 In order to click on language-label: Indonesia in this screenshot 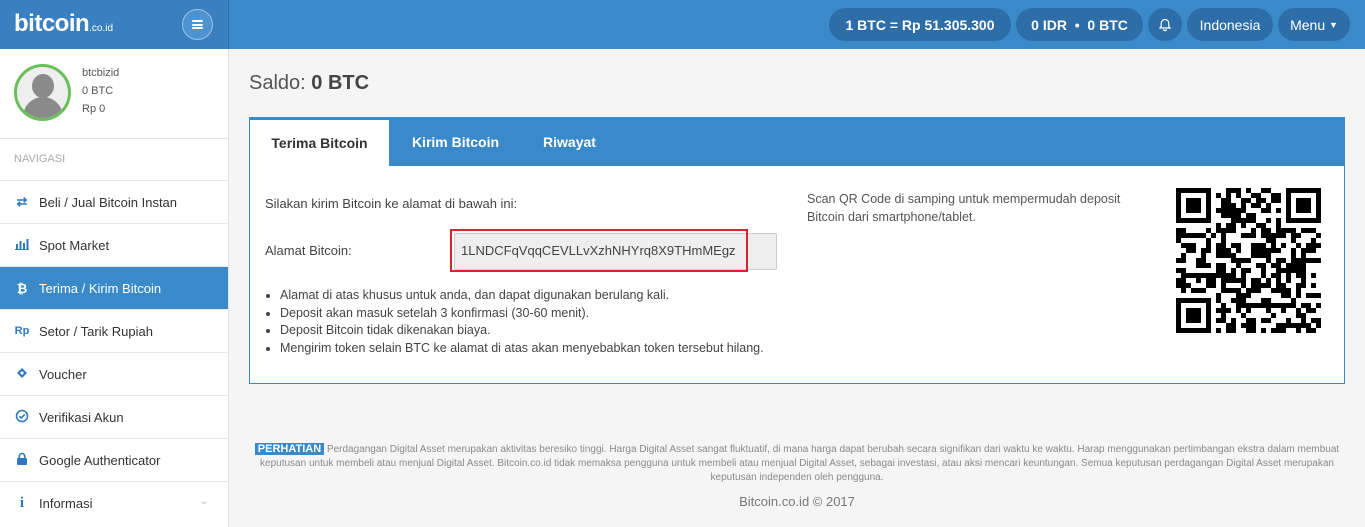, I will do `click(1230, 24)`.